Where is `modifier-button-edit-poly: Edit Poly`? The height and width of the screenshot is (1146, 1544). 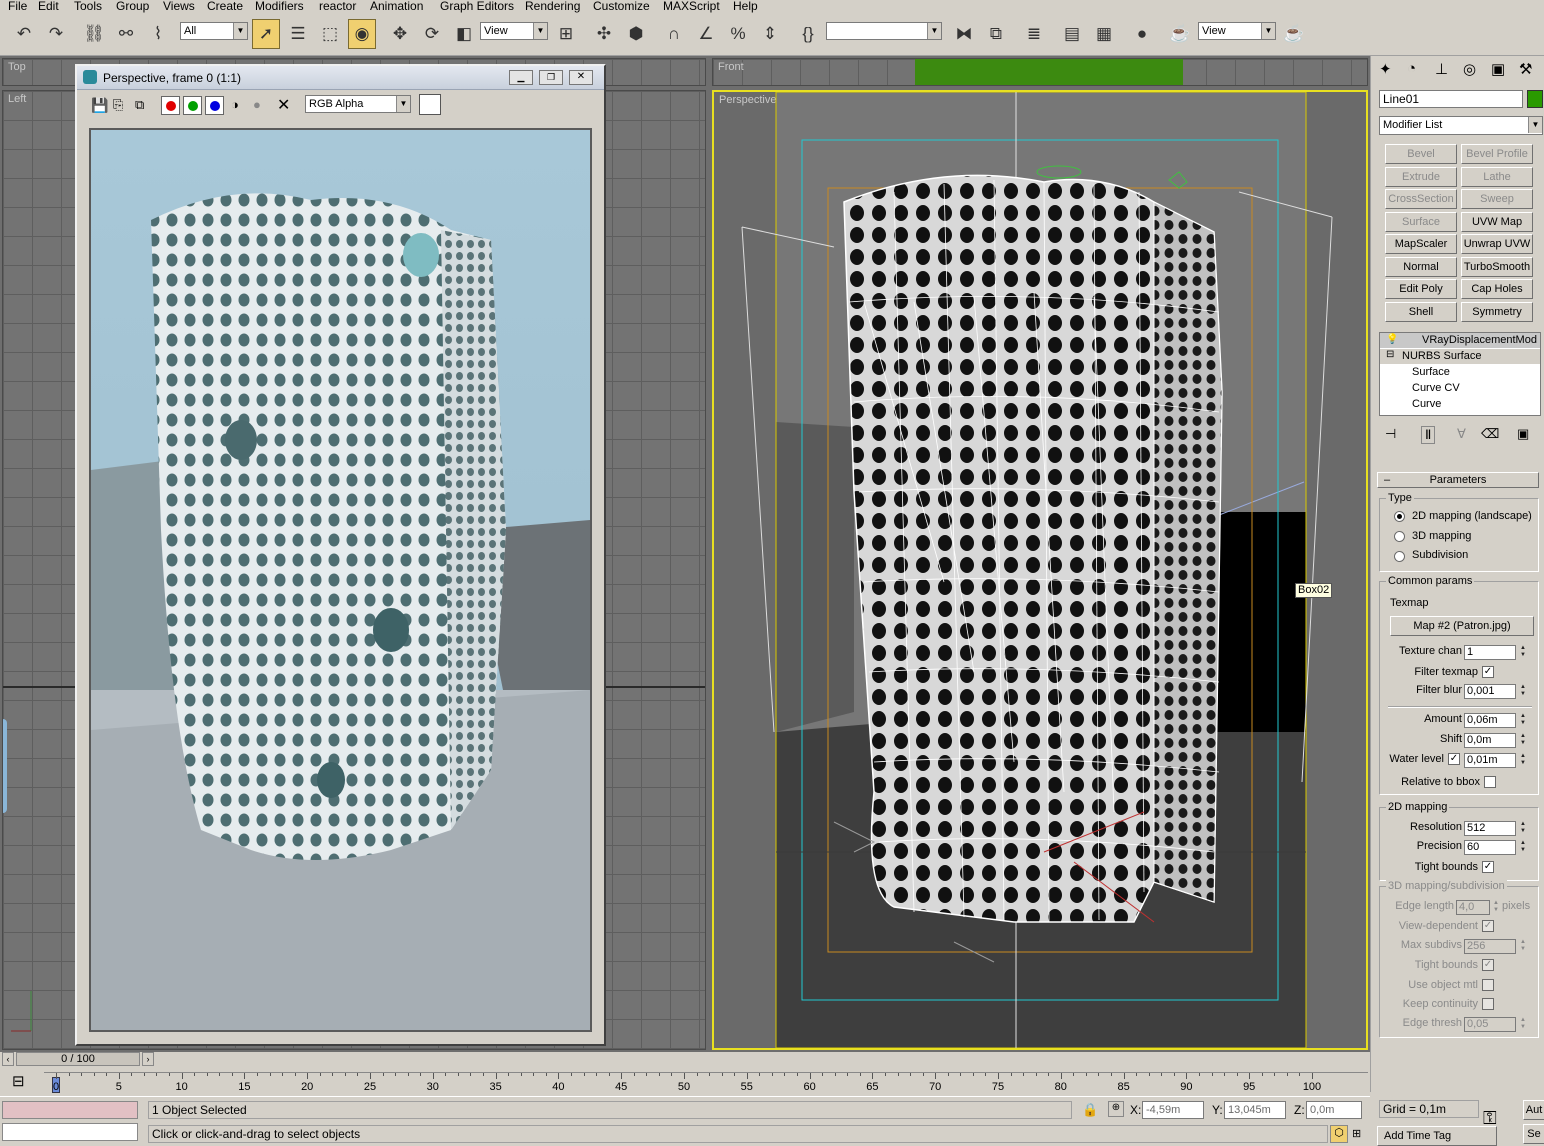
modifier-button-edit-poly: Edit Poly is located at coordinates (1421, 289).